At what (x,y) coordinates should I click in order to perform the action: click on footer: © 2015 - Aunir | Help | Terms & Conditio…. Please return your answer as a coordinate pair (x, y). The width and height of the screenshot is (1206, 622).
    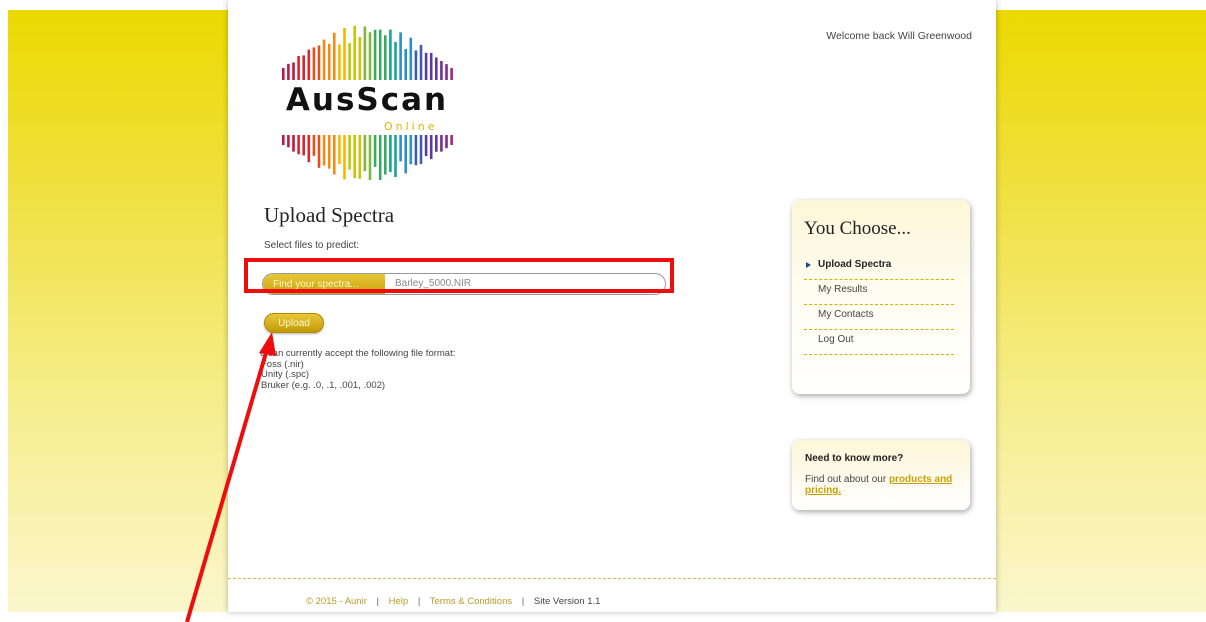
    Looking at the image, I should click on (453, 601).